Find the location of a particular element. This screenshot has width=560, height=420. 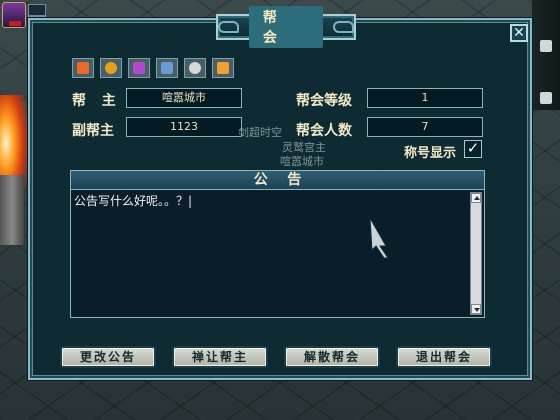

right-hud-strip is located at coordinates (546, 55).